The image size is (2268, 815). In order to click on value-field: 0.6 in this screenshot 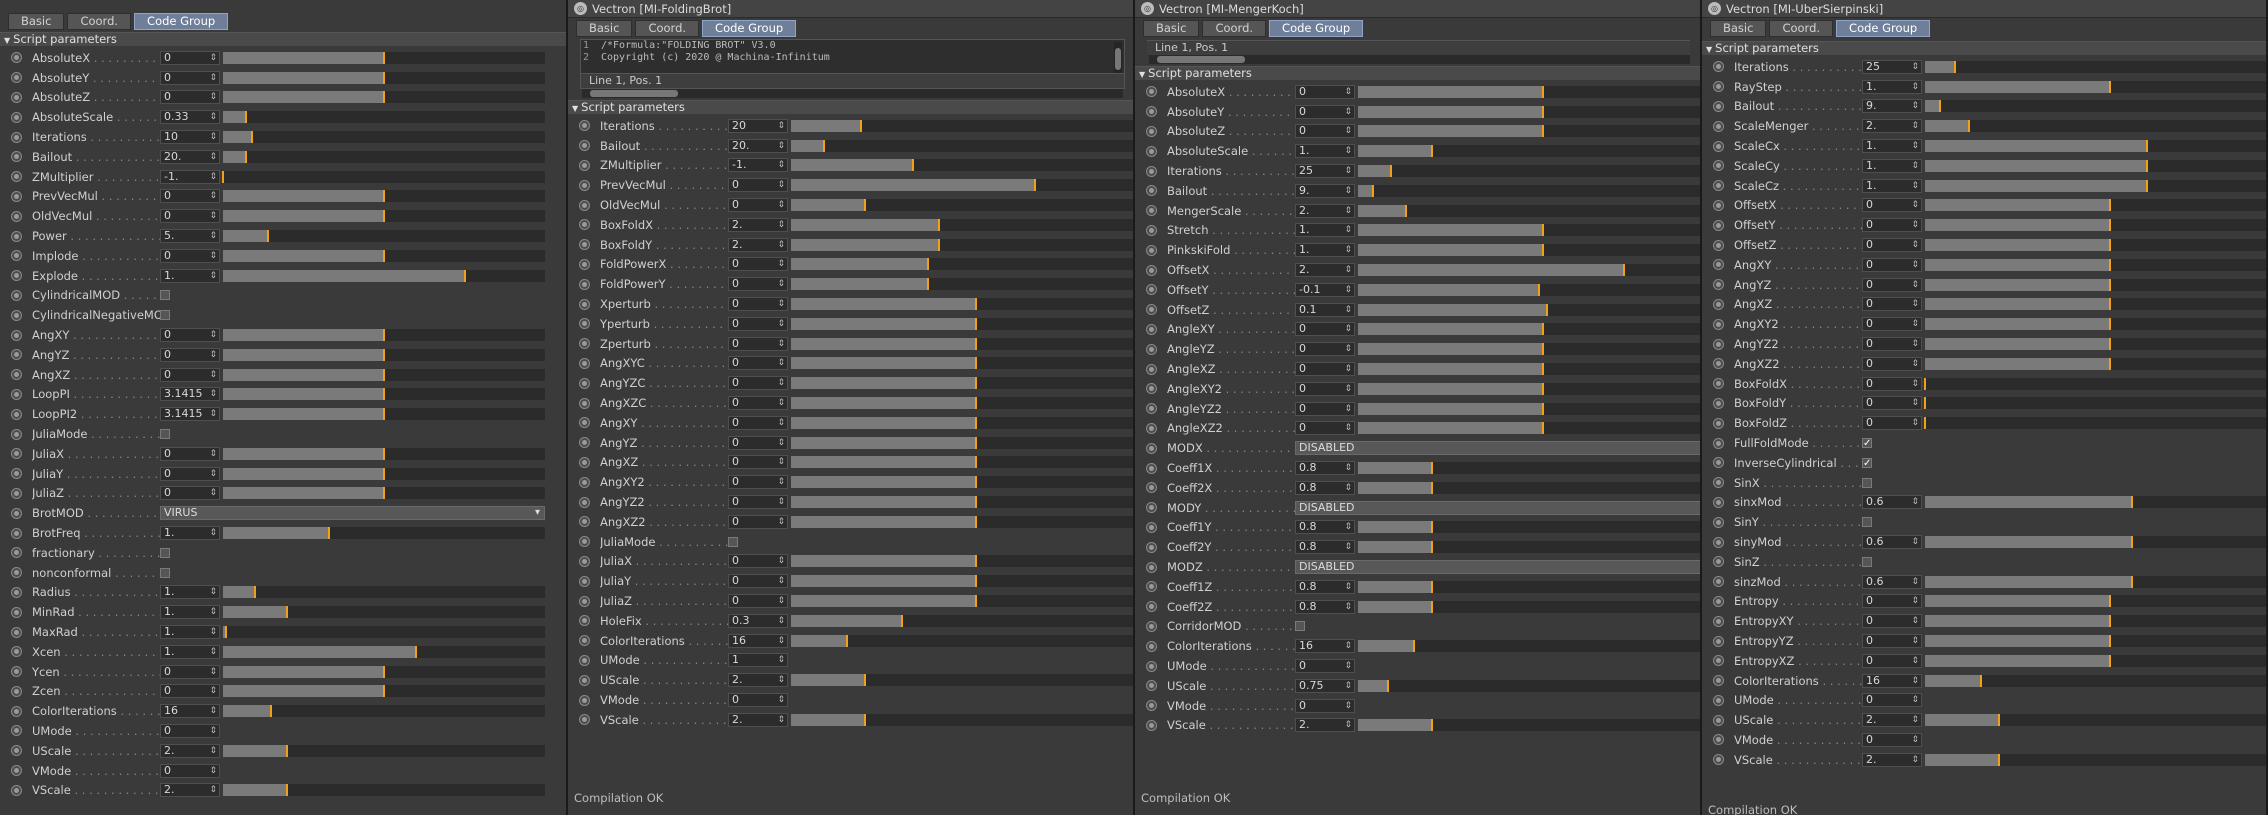, I will do `click(1892, 502)`.